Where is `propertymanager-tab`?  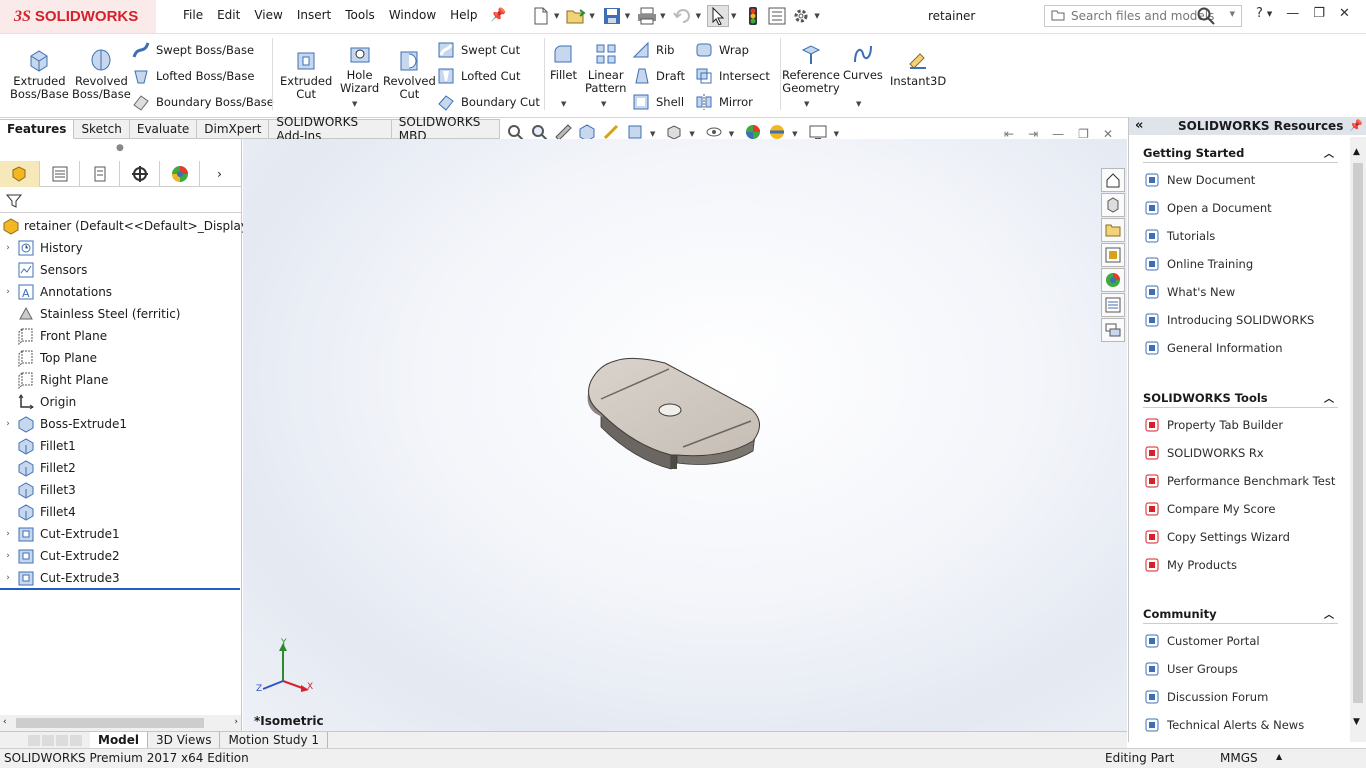
propertymanager-tab is located at coordinates (60, 174).